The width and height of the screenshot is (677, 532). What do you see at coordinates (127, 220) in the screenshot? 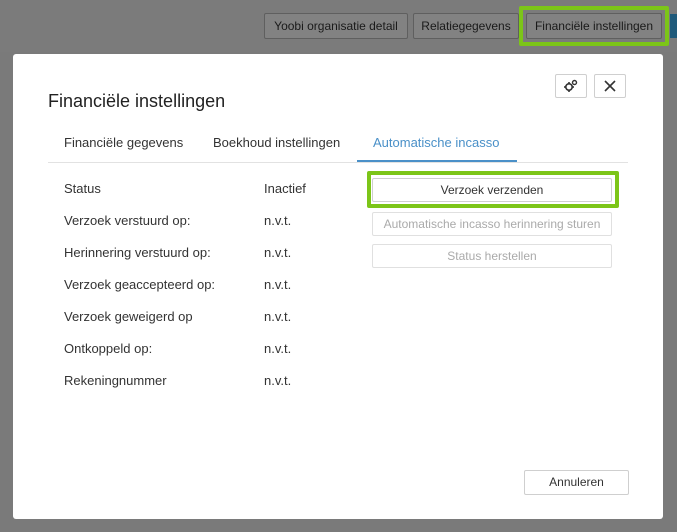
I see `request-sent-label: Verzoek verstuurd op:` at bounding box center [127, 220].